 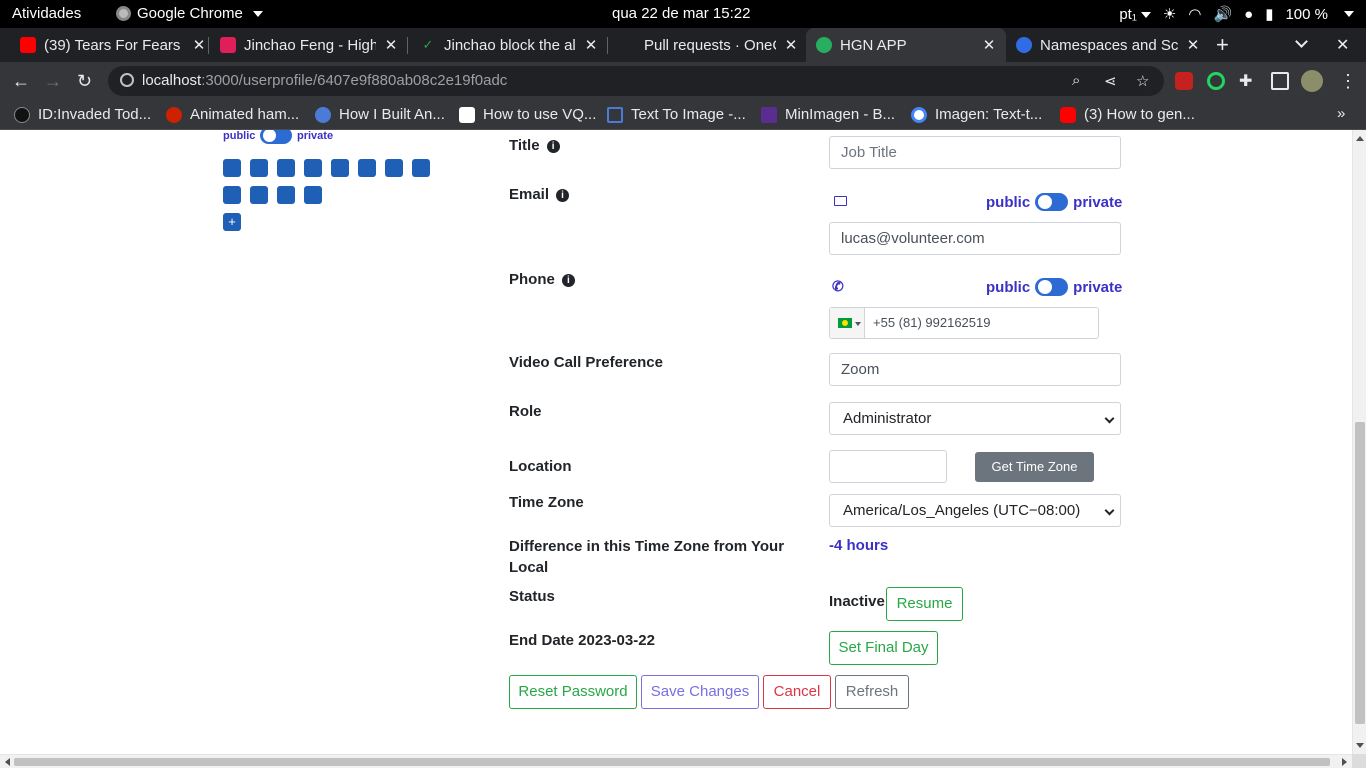 I want to click on tab-search-icon, so click(x=1301, y=41).